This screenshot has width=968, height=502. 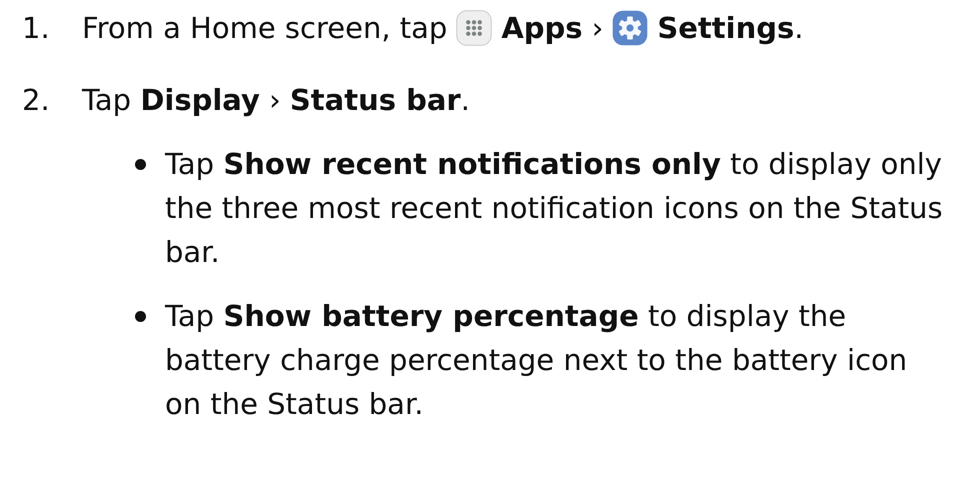 I want to click on instruction-text: Apps ›, so click(x=552, y=28).